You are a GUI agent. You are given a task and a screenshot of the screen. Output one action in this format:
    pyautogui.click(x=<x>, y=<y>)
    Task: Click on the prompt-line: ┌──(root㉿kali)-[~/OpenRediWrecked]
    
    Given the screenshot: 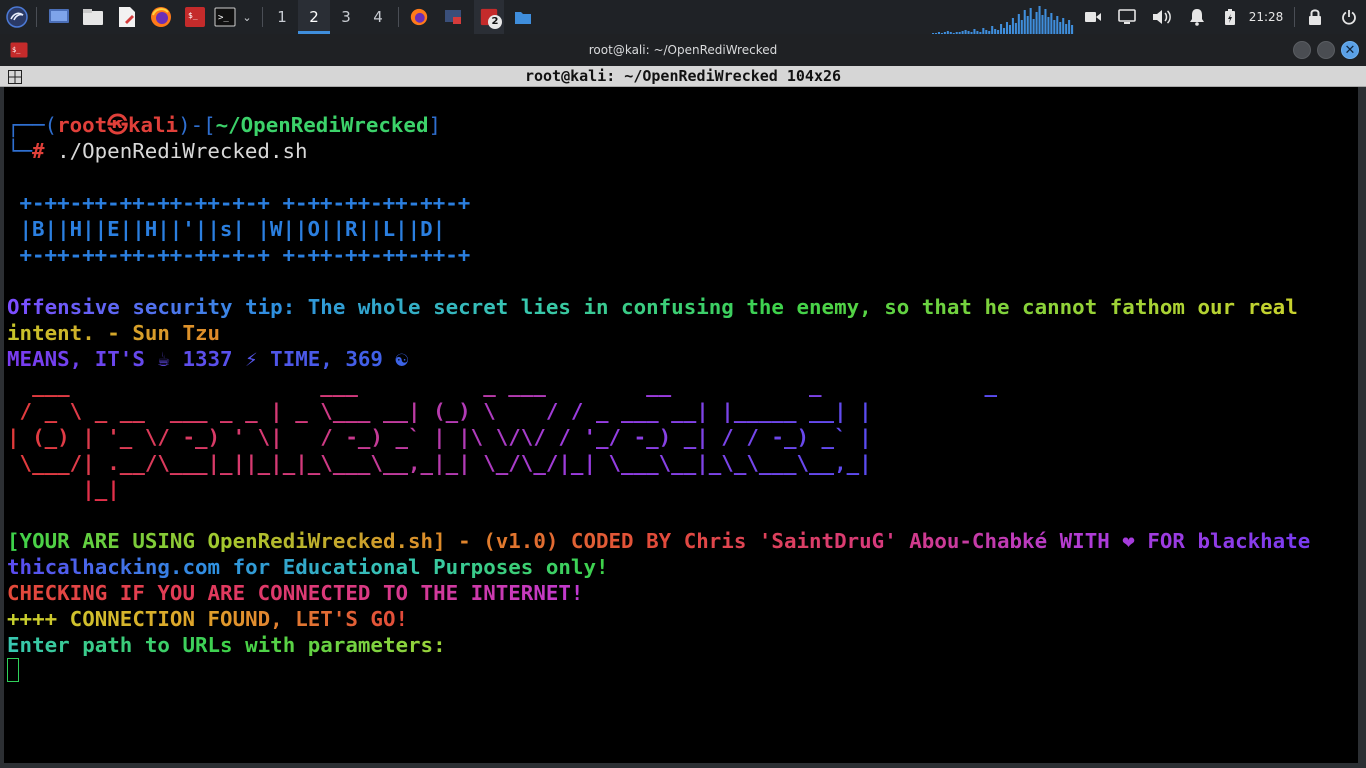 What is the action you would take?
    pyautogui.click(x=224, y=125)
    